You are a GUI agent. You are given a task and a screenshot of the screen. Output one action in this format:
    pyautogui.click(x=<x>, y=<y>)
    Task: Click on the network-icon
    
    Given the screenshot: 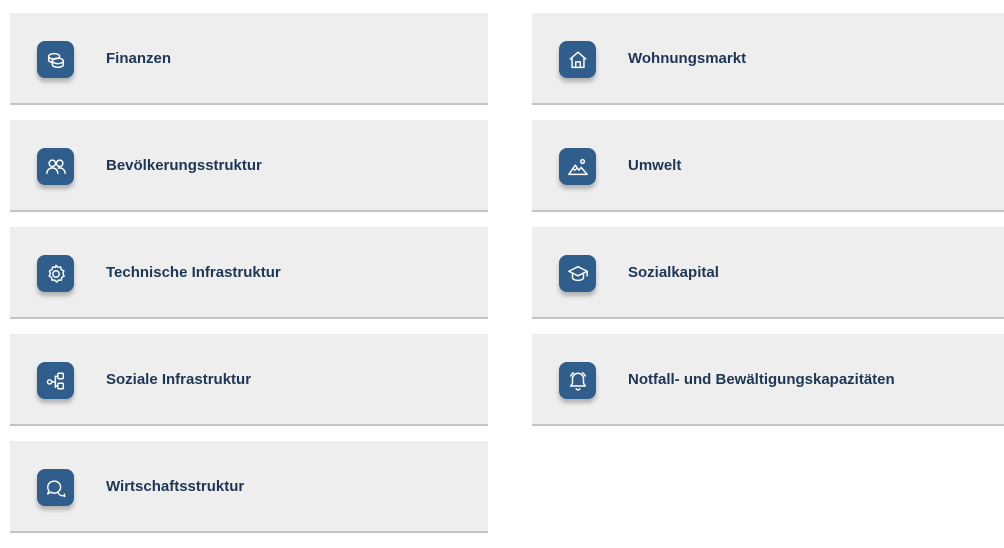 What is the action you would take?
    pyautogui.click(x=55, y=380)
    